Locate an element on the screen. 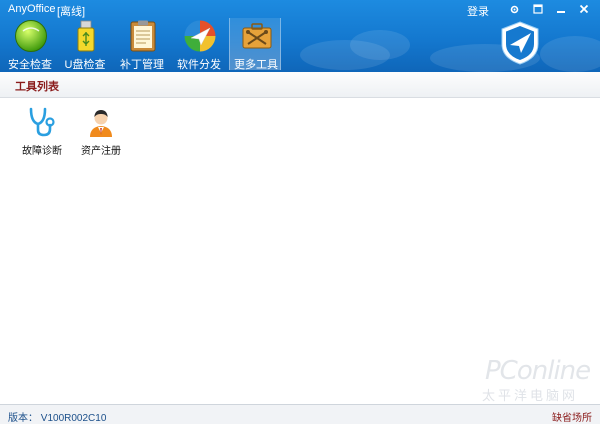 The height and width of the screenshot is (424, 600). toolbar-usb-check: U盘检查 is located at coordinates (85, 44).